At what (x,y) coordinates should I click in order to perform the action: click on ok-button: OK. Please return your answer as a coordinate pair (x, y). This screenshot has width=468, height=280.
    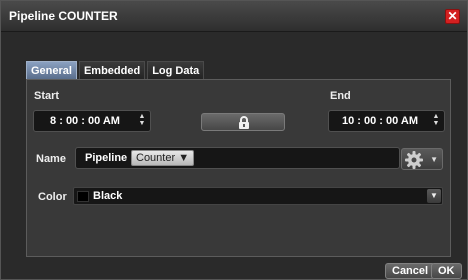
    Looking at the image, I should click on (446, 271).